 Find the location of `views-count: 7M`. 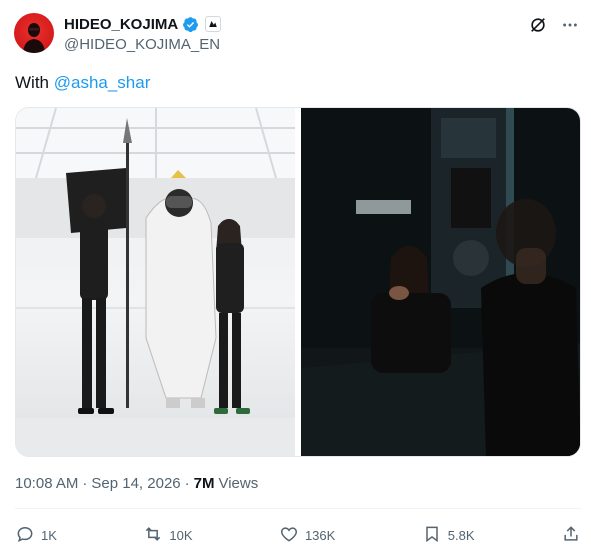

views-count: 7M is located at coordinates (204, 483).